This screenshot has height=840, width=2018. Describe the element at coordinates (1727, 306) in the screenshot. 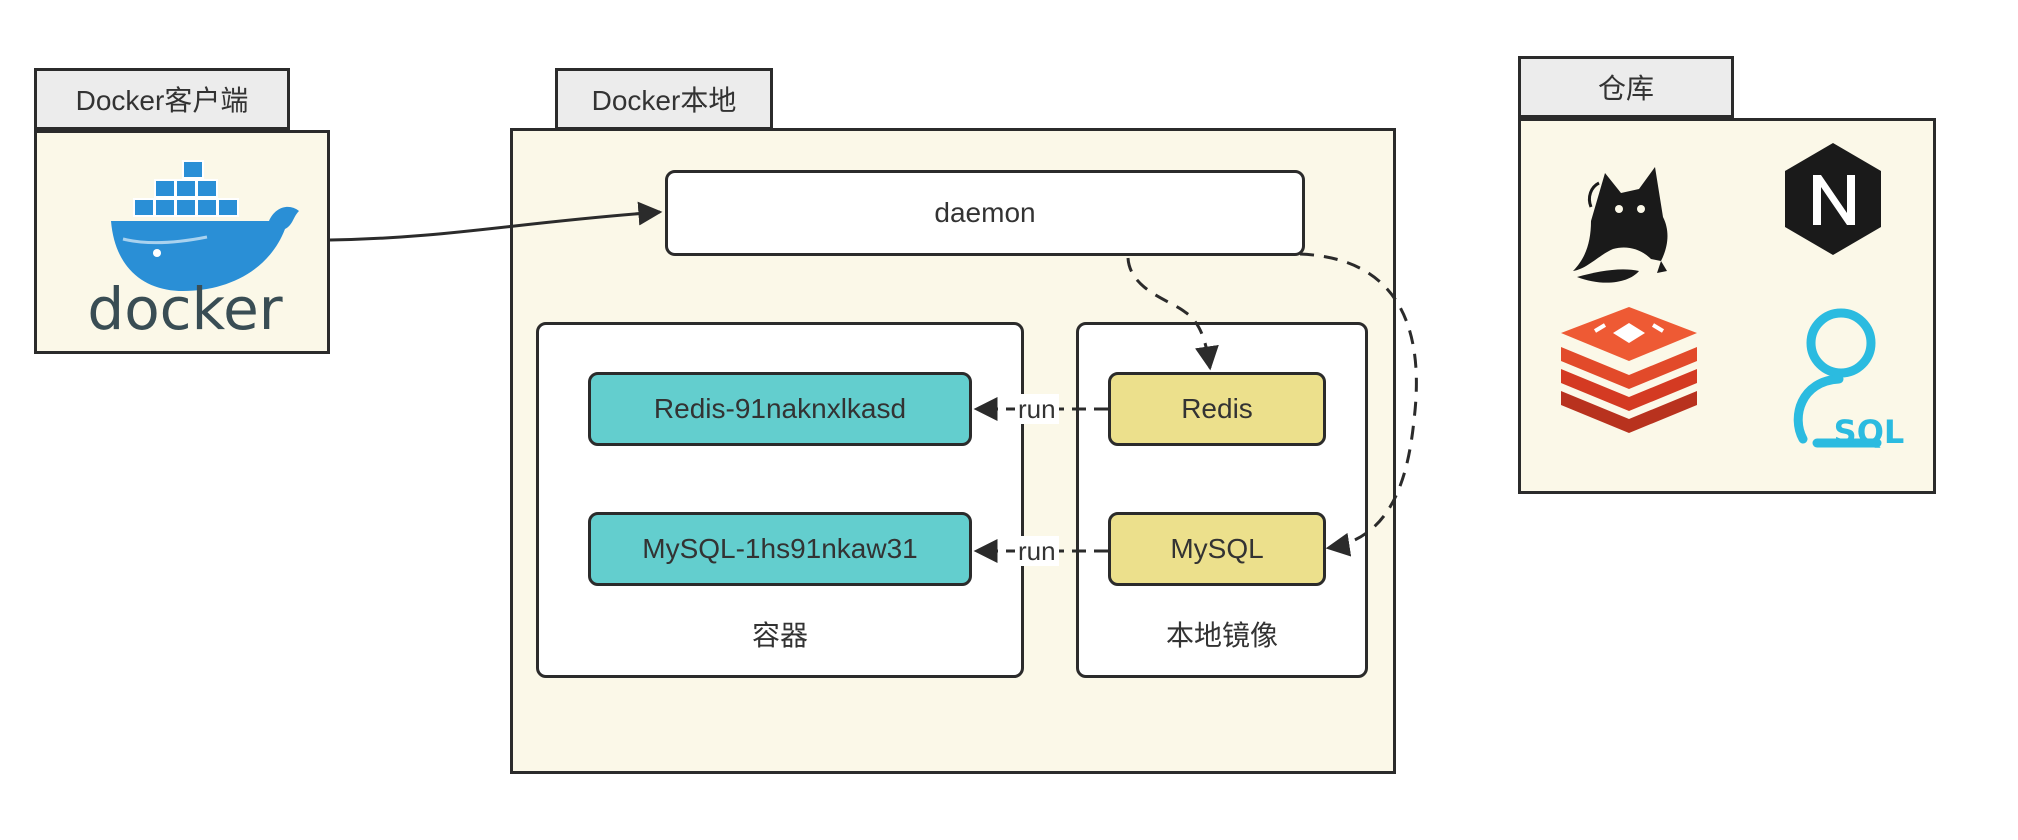

I see `registry-panel: SQL` at that location.